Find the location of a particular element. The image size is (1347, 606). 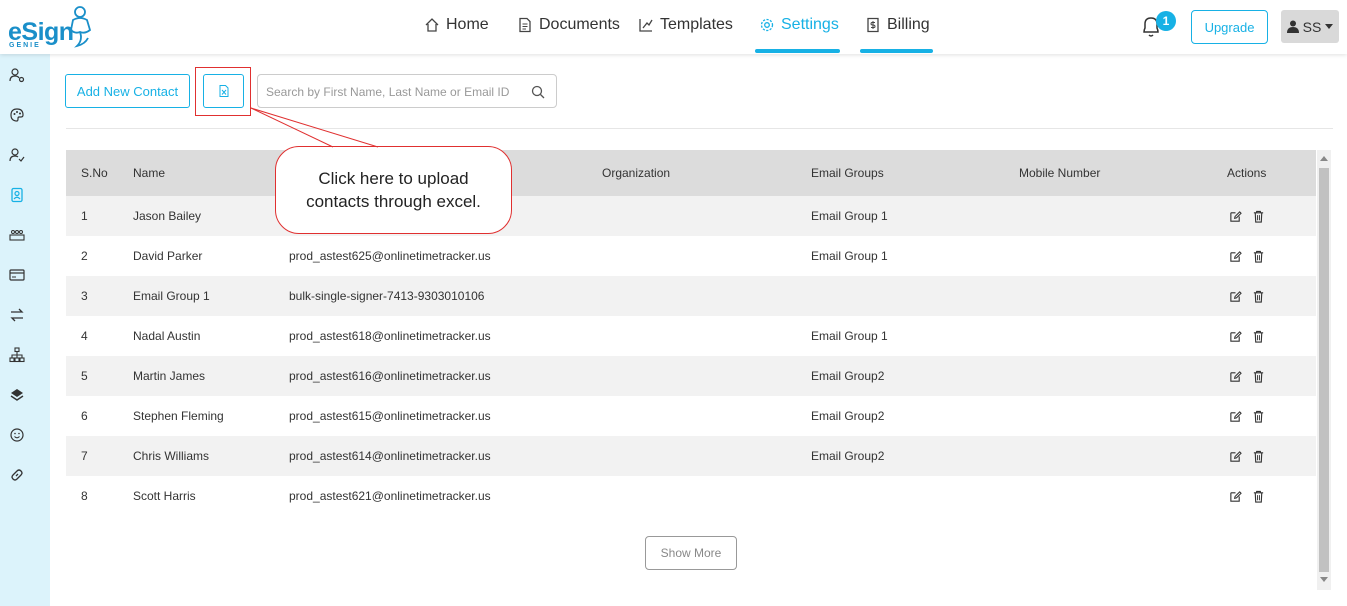

cell-email-group is located at coordinates (900, 496).